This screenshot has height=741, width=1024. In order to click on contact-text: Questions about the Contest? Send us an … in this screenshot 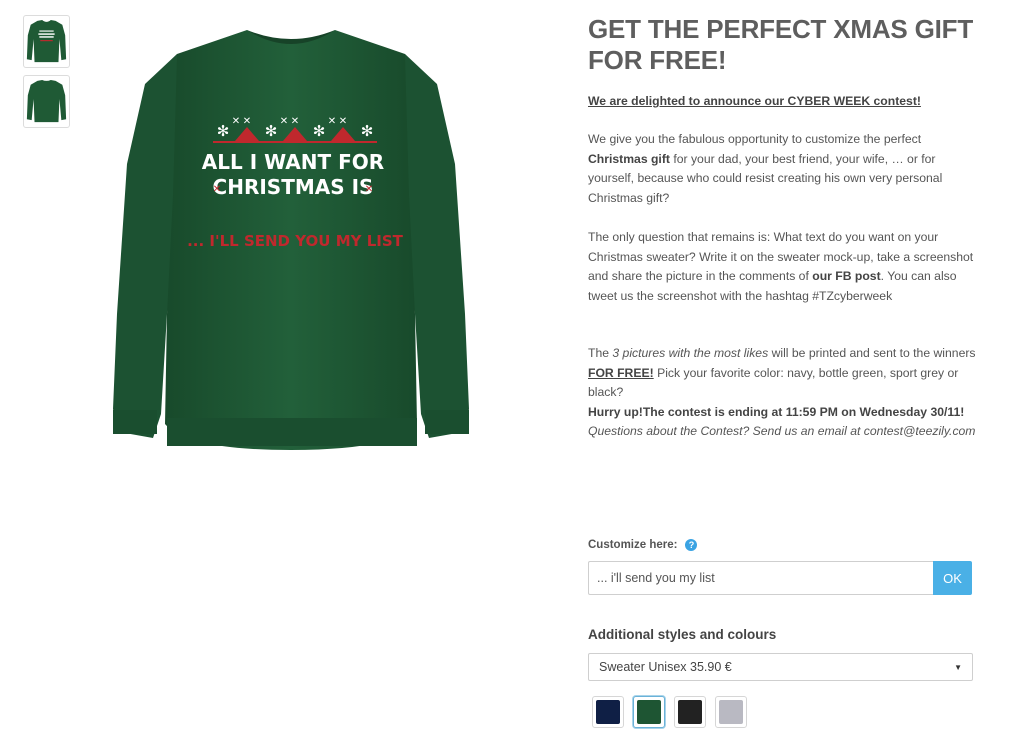, I will do `click(782, 431)`.